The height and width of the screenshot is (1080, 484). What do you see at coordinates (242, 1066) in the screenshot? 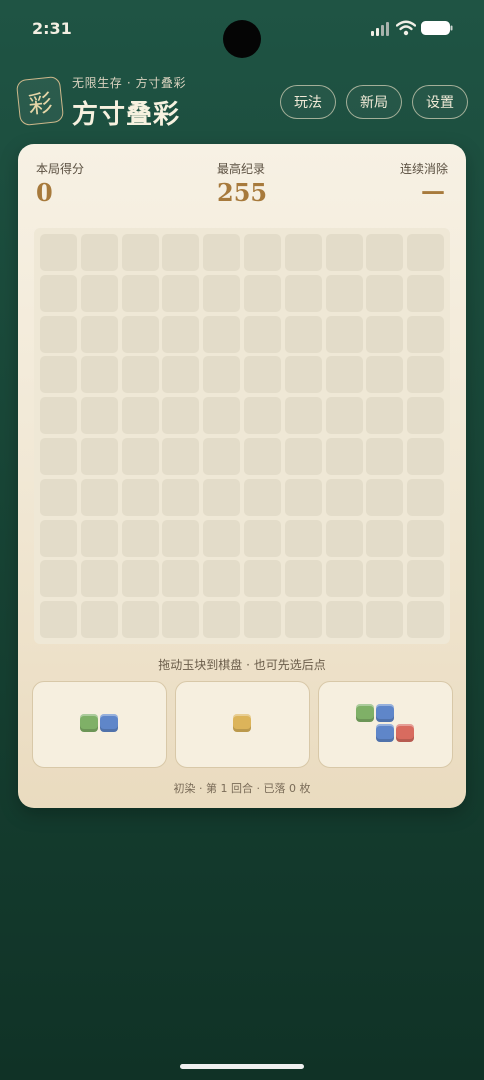
I see `home-indicator` at bounding box center [242, 1066].